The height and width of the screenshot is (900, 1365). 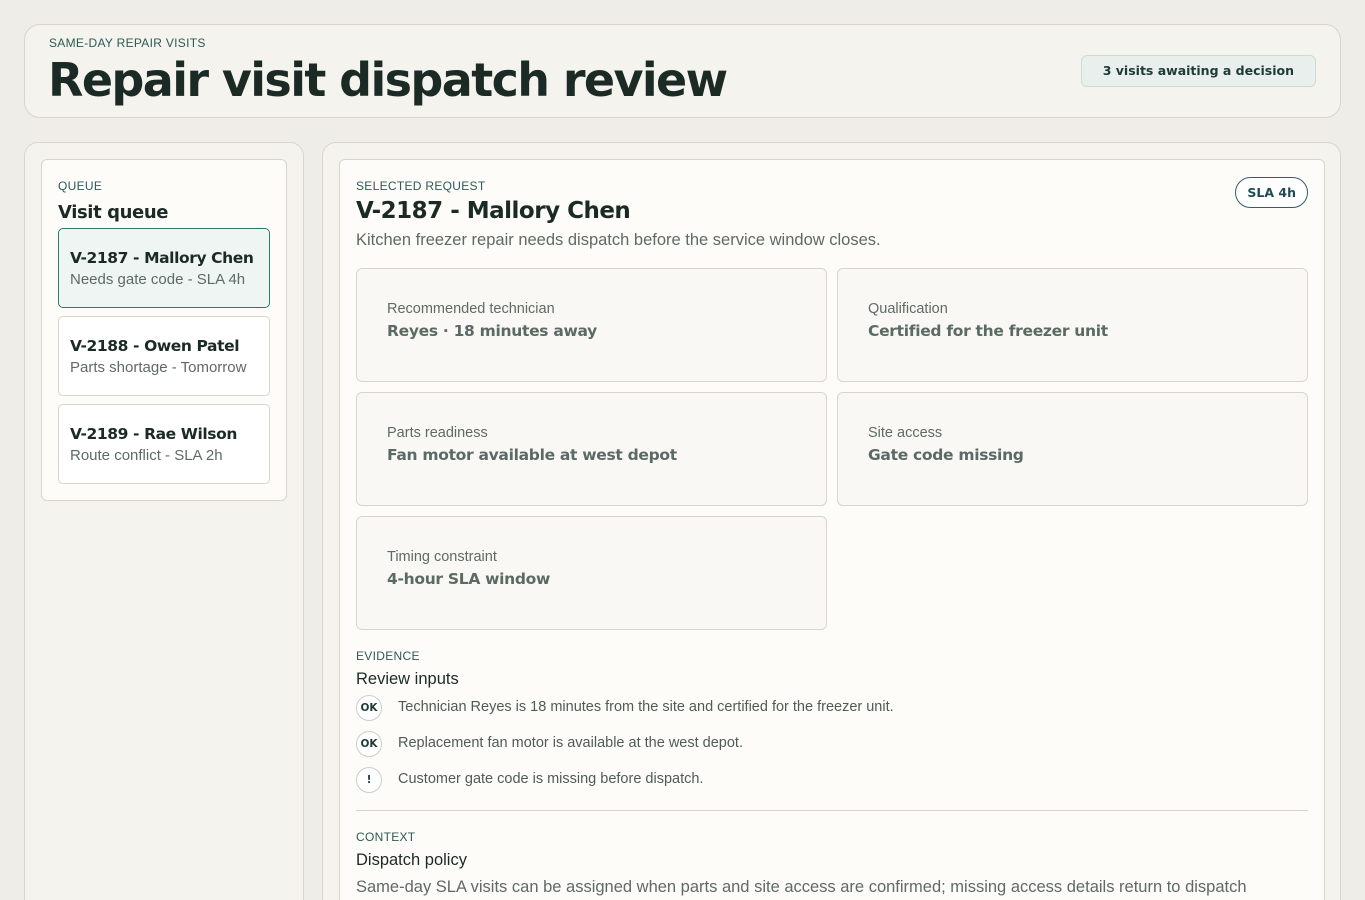 What do you see at coordinates (471, 309) in the screenshot?
I see `fact-label: Recommended technician` at bounding box center [471, 309].